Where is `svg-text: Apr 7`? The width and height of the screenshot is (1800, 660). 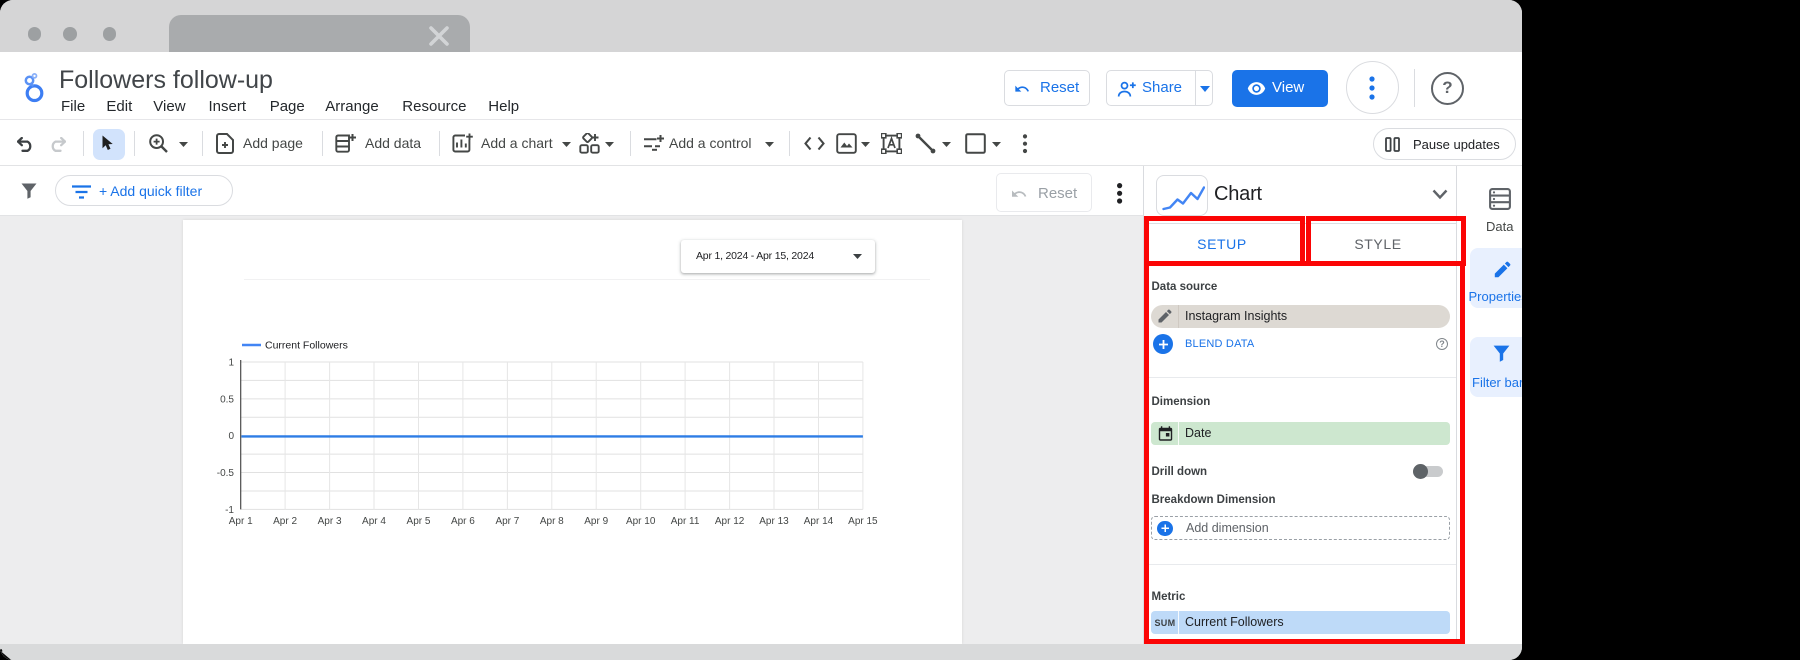
svg-text: Apr 7 is located at coordinates (507, 521).